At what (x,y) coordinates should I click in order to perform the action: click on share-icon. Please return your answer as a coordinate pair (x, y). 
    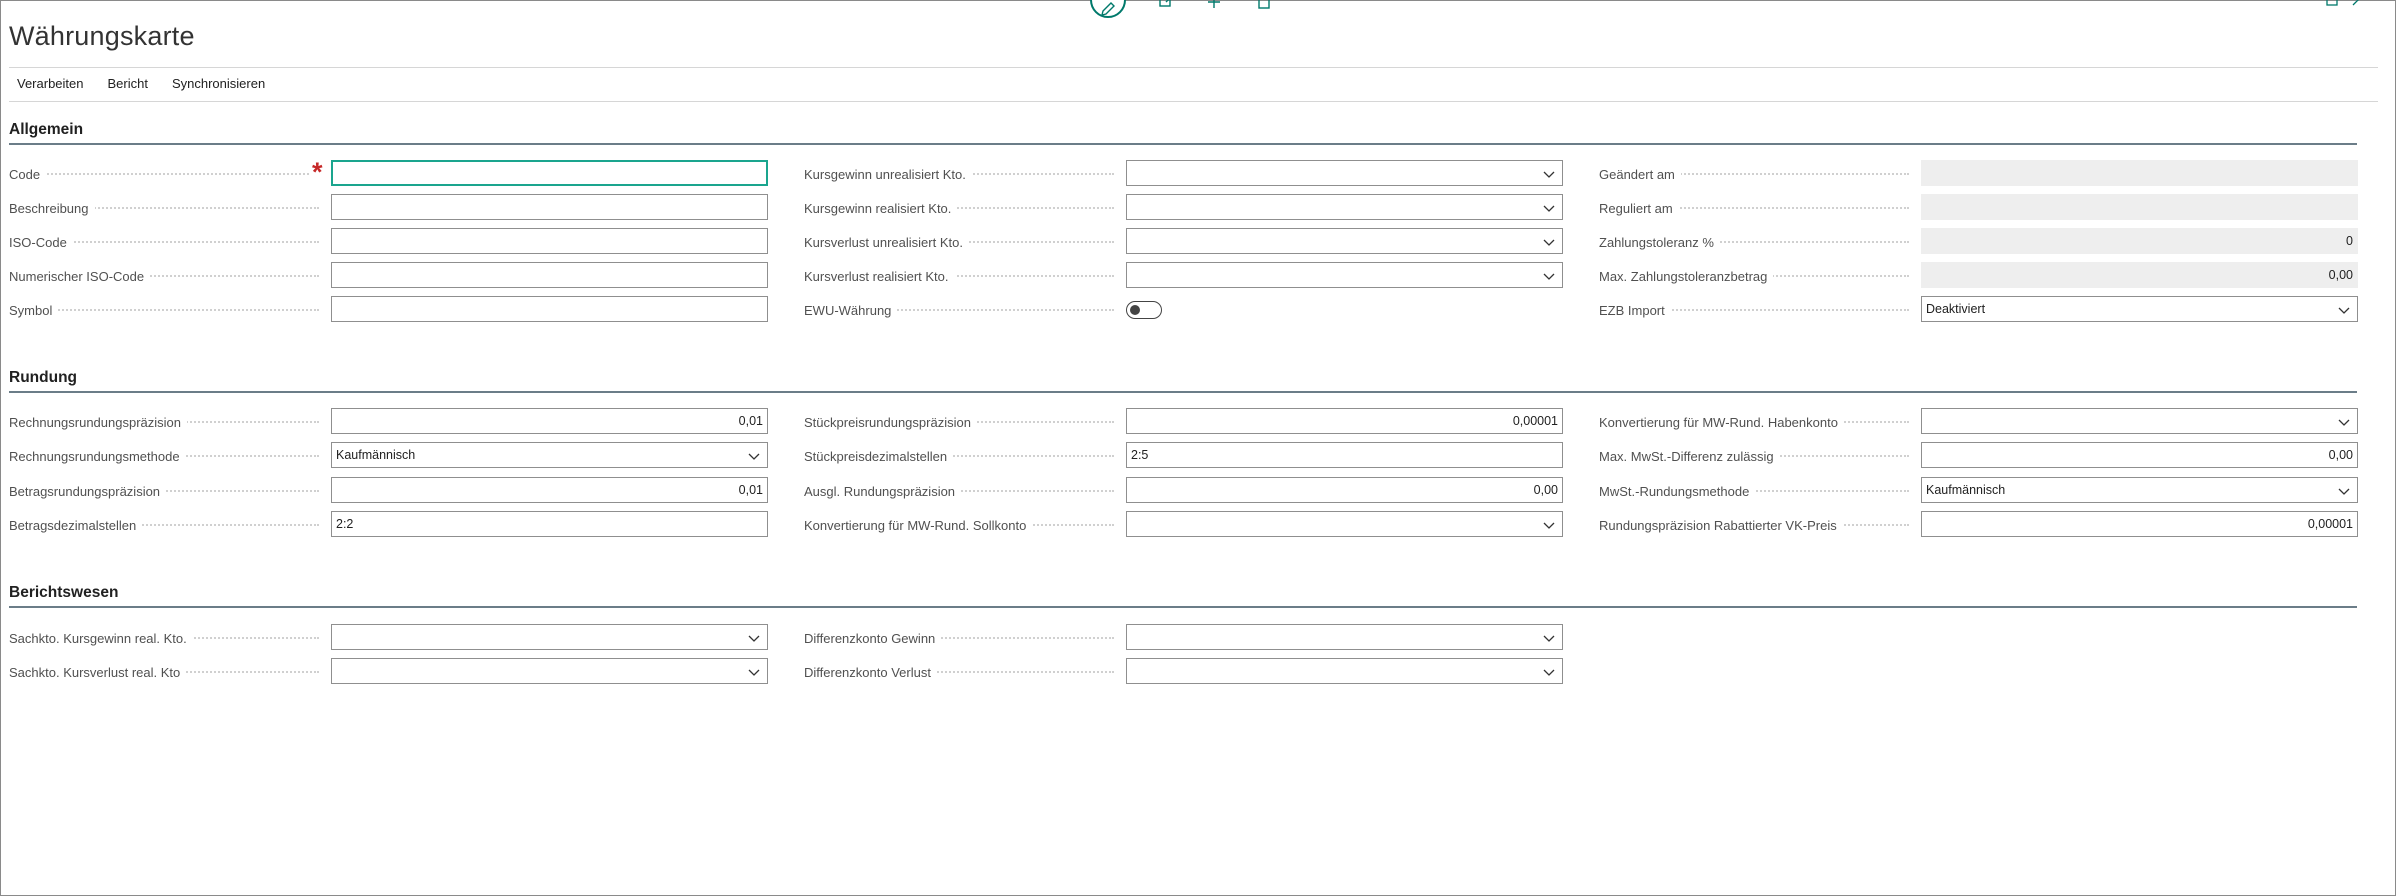
    Looking at the image, I should click on (1166, 5).